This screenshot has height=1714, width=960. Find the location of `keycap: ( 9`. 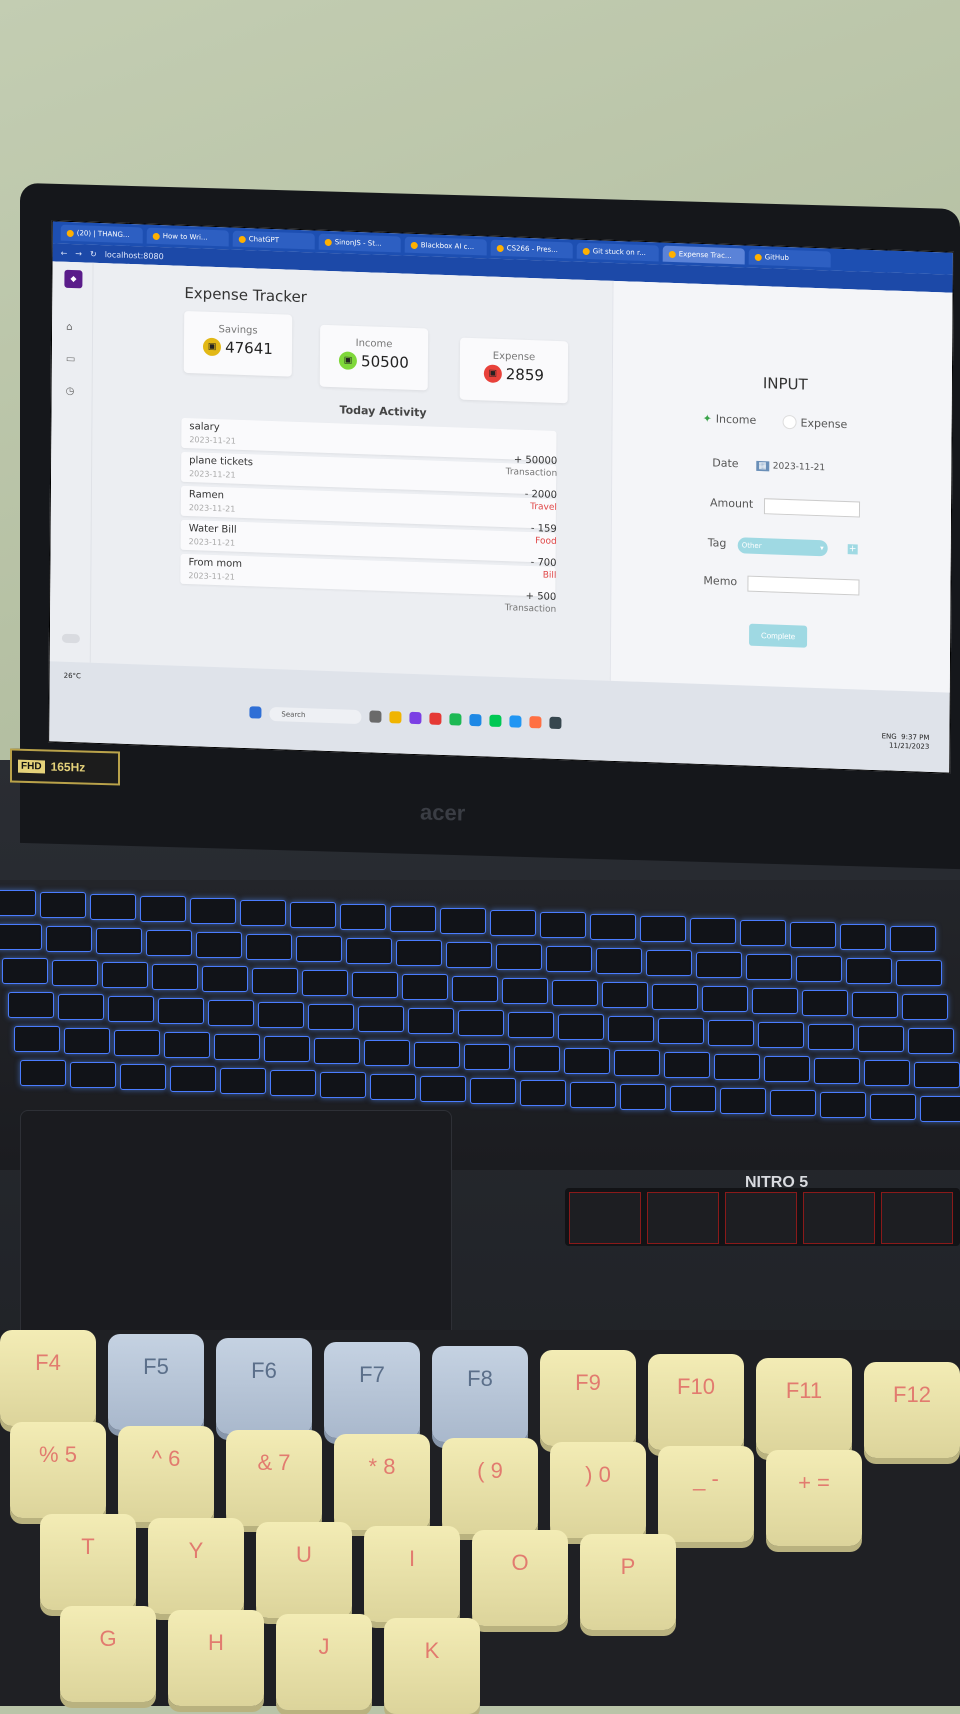

keycap: ( 9 is located at coordinates (490, 1486).